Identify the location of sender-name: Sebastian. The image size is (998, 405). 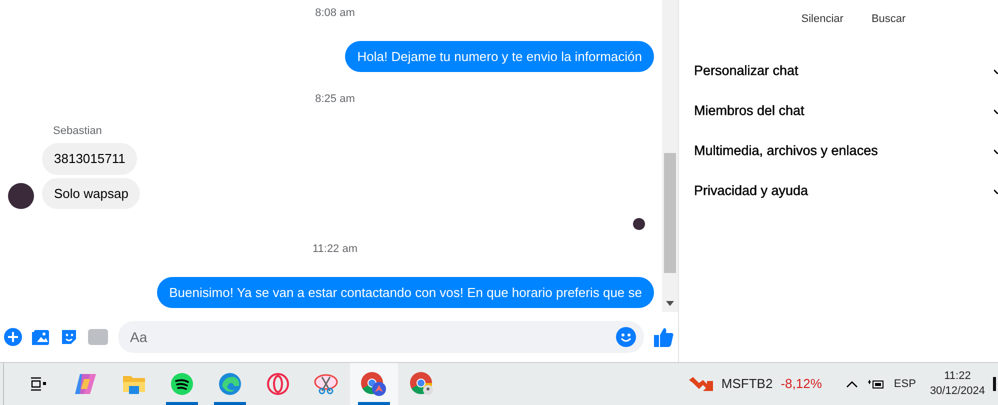
(77, 131).